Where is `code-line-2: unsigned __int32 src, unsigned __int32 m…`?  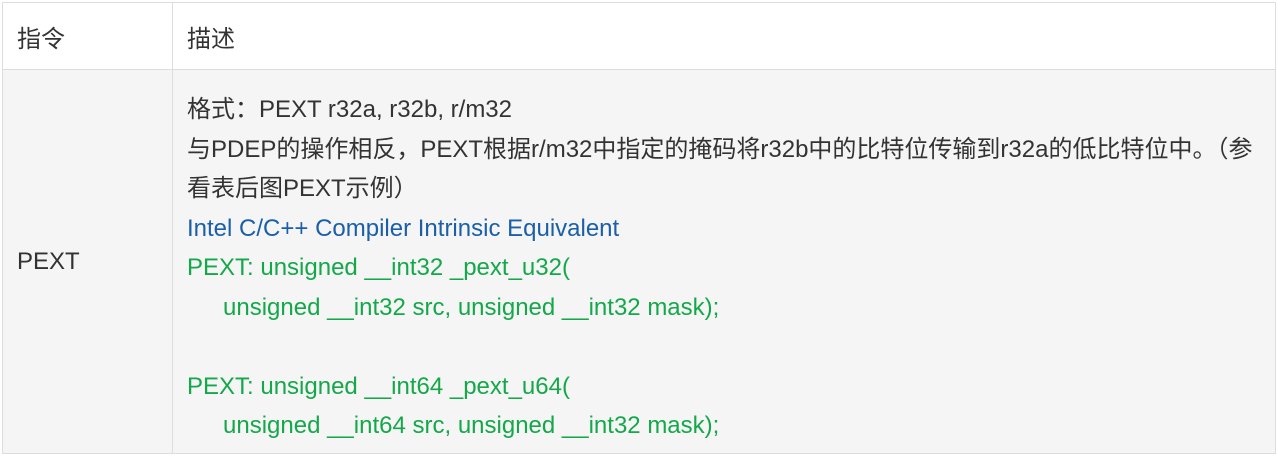 code-line-2: unsigned __int32 src, unsigned __int32 m… is located at coordinates (471, 307).